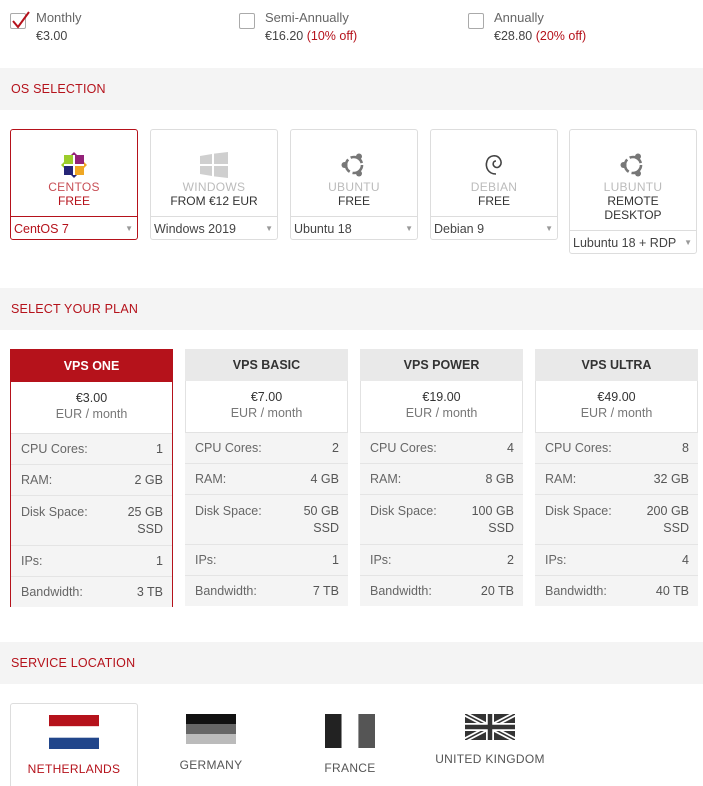 The width and height of the screenshot is (703, 786). I want to click on billing-option-annually: Annually €28.80 (20% off), so click(568, 28).